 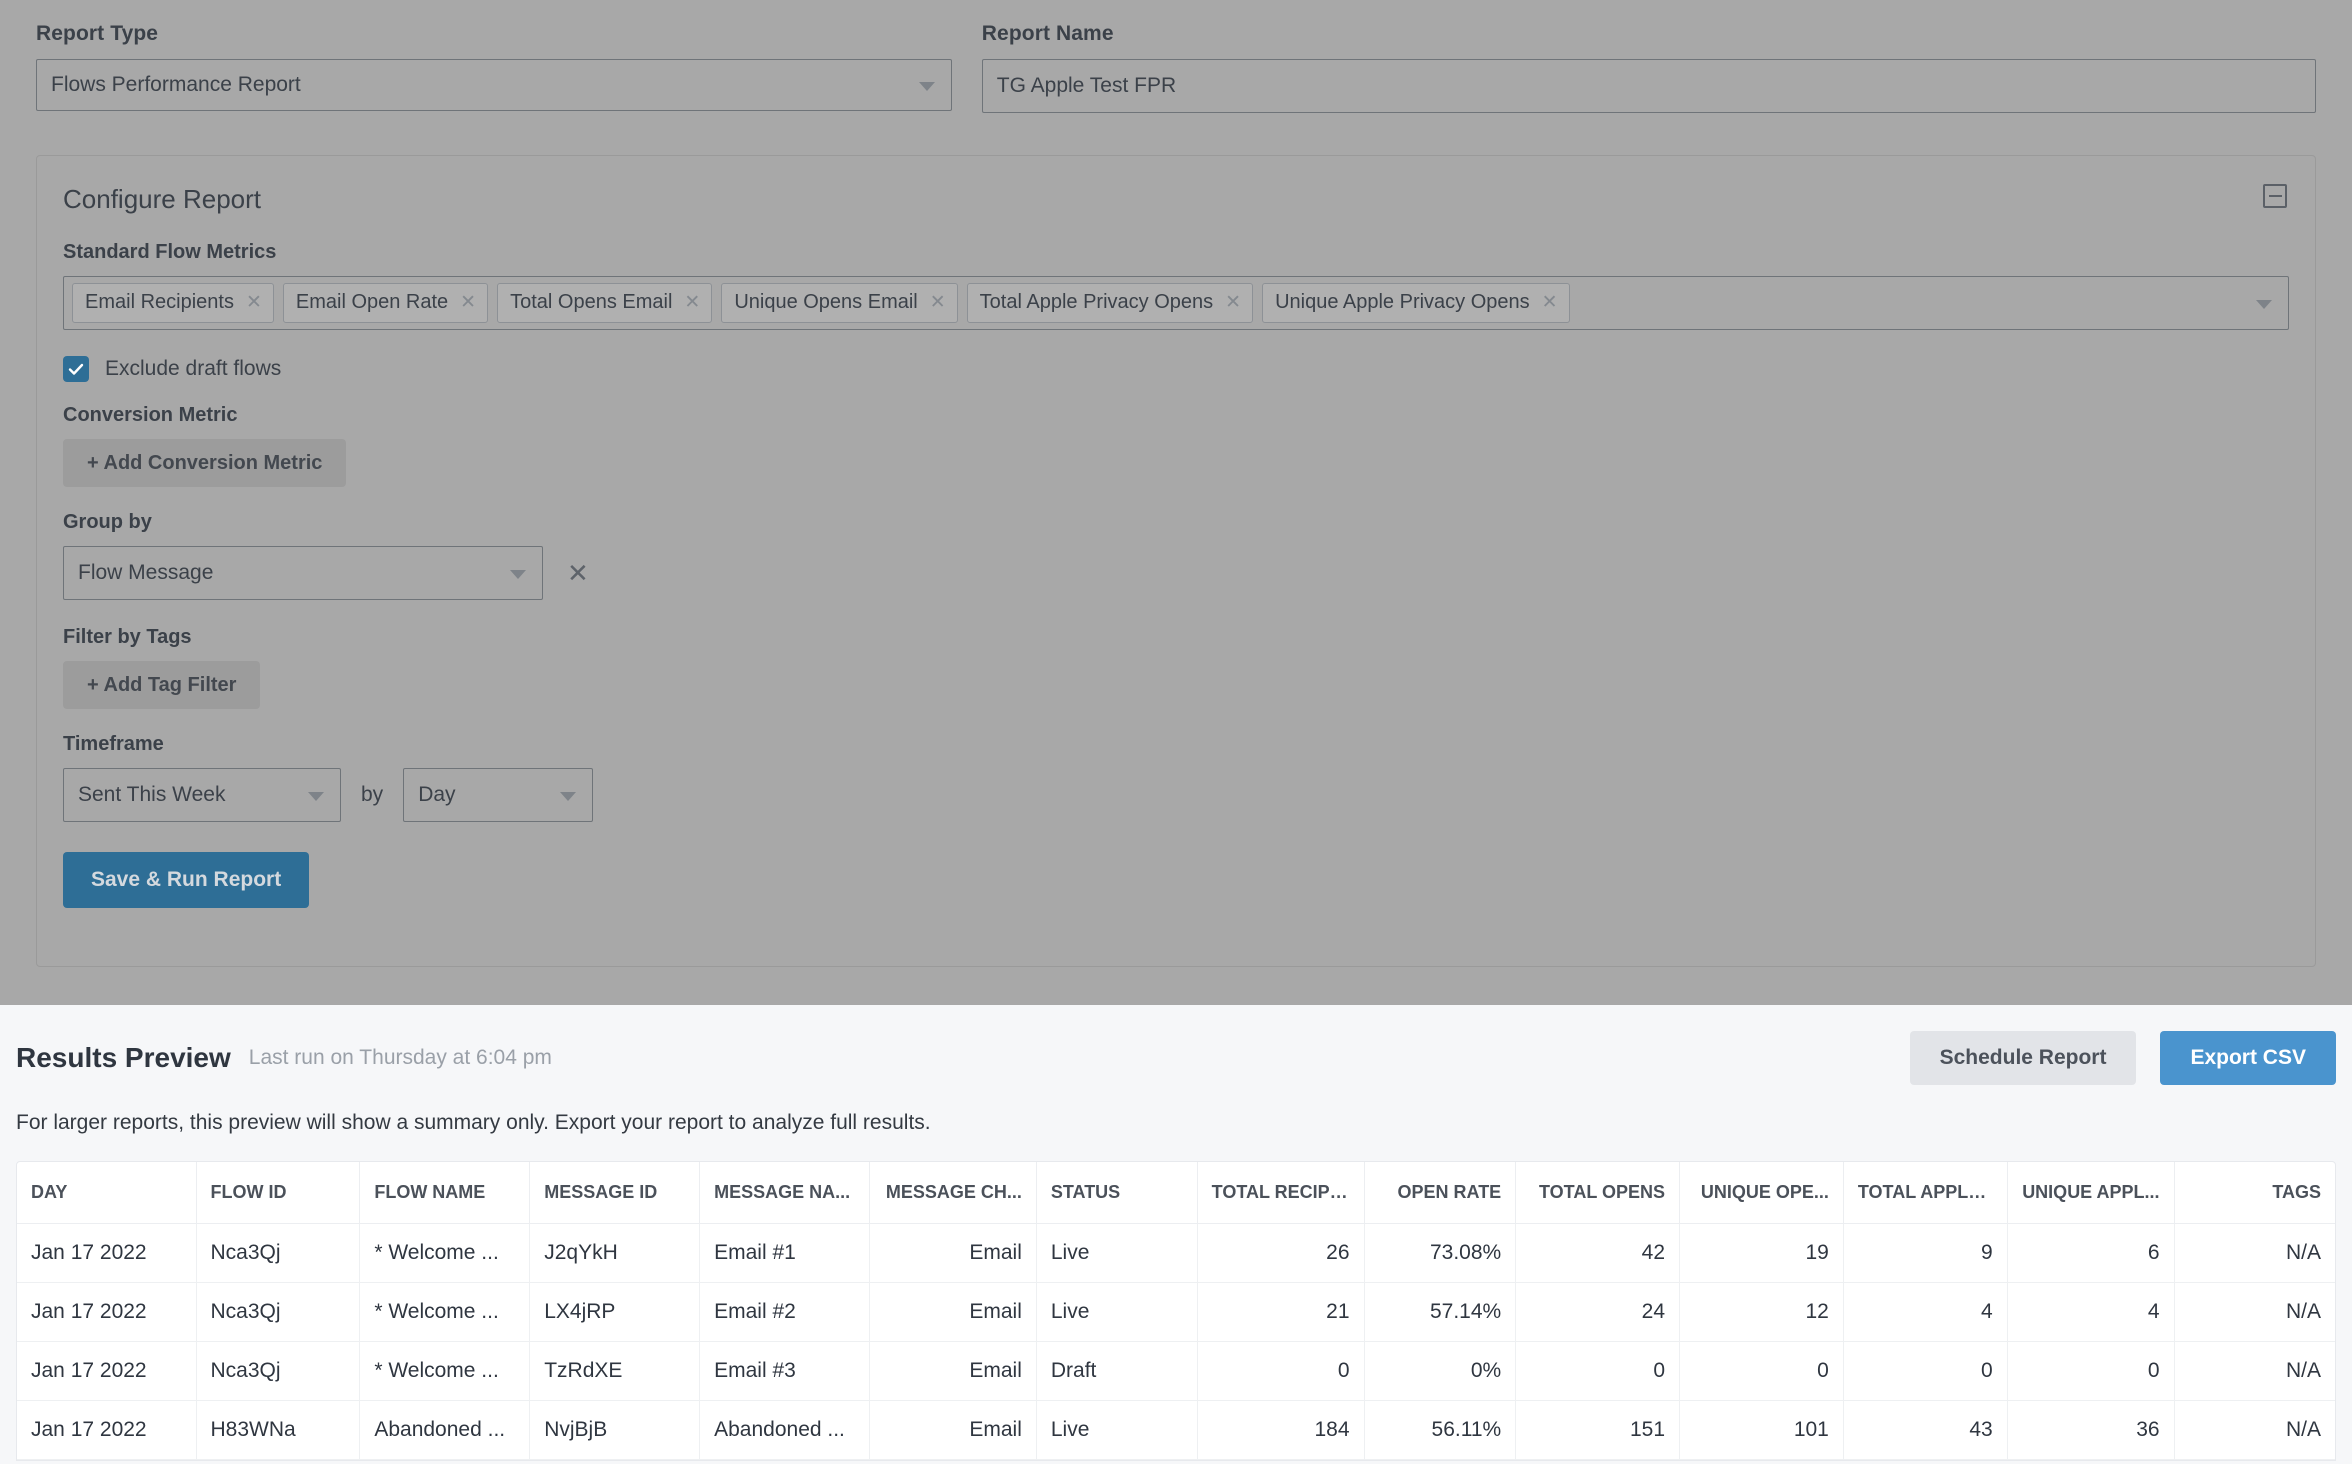 What do you see at coordinates (1598, 1193) in the screenshot?
I see `col-total-opens: TOTAL OPENS` at bounding box center [1598, 1193].